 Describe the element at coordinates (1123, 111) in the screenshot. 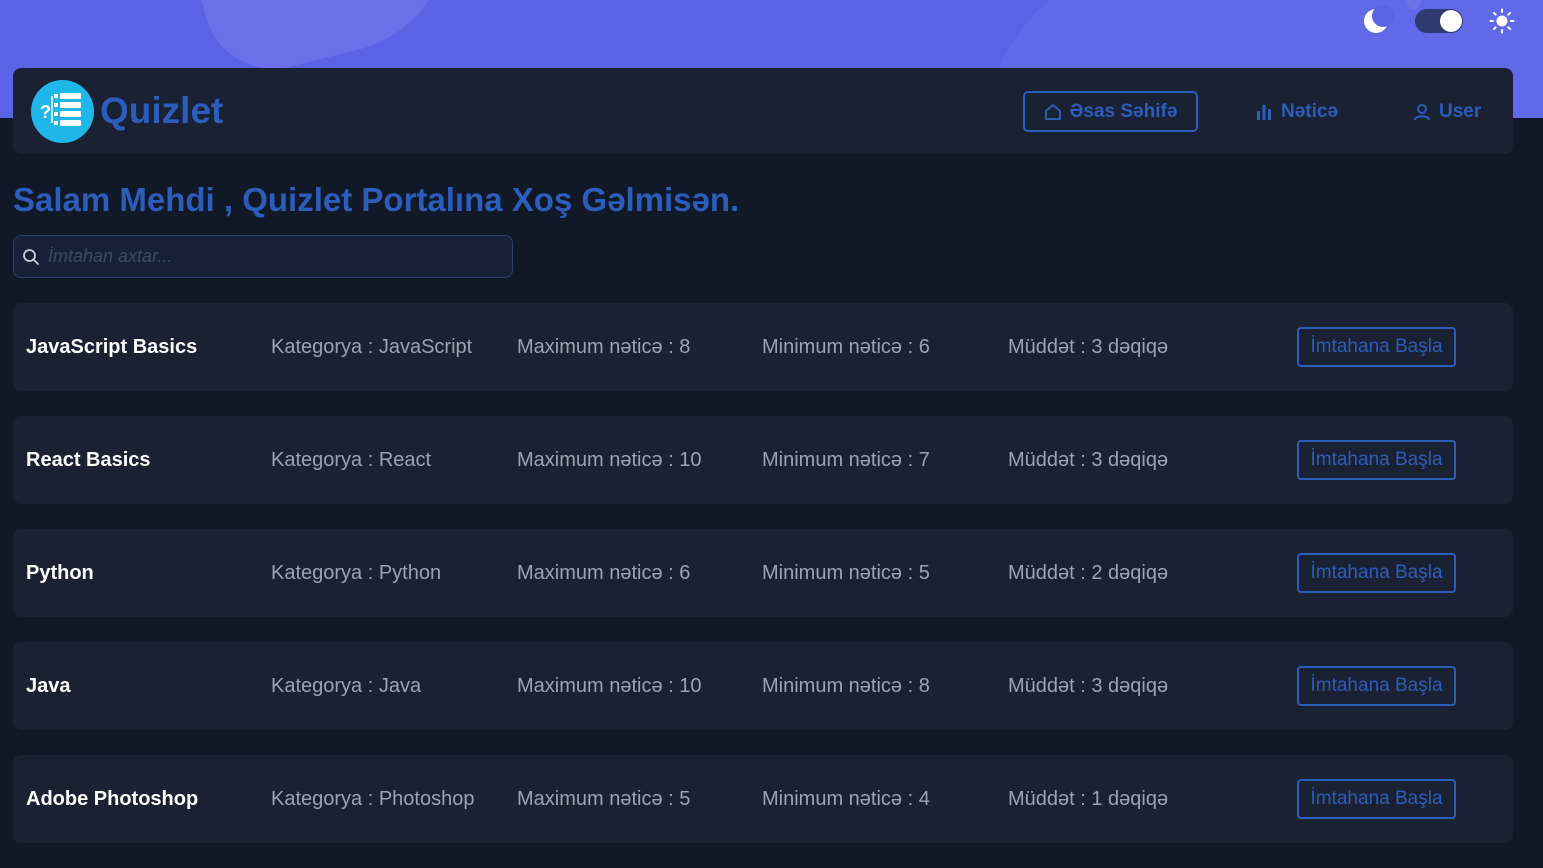

I see `nav-home-label: Əsas Səhifə` at that location.